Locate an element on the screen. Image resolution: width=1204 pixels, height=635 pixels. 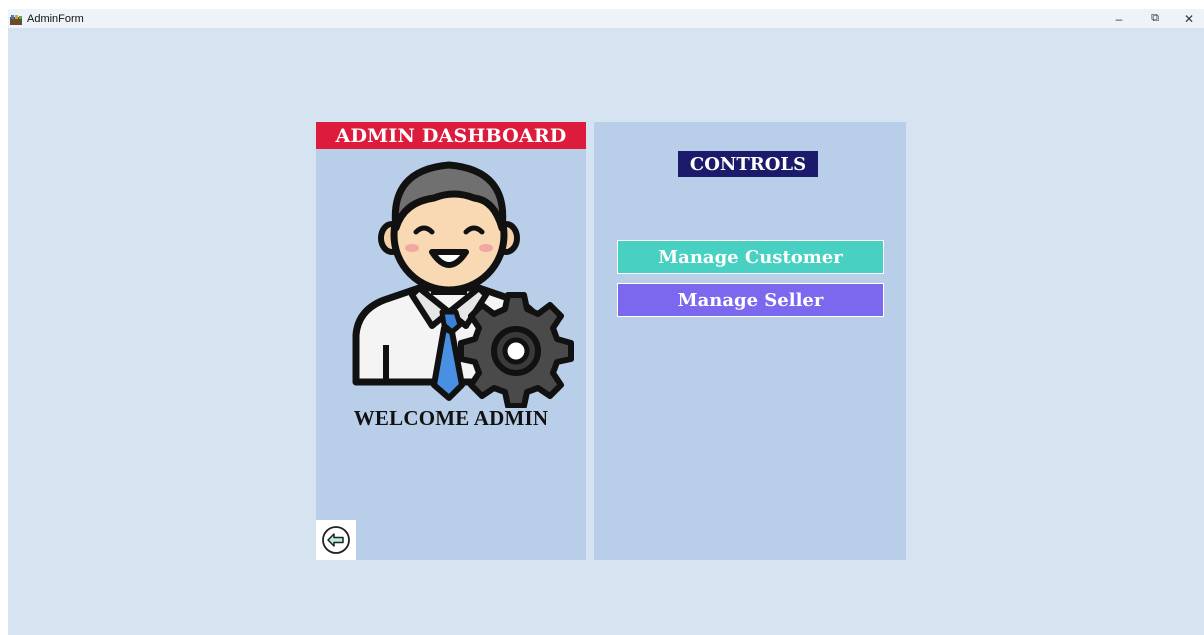
restore-button: ⧉ is located at coordinates (1155, 18).